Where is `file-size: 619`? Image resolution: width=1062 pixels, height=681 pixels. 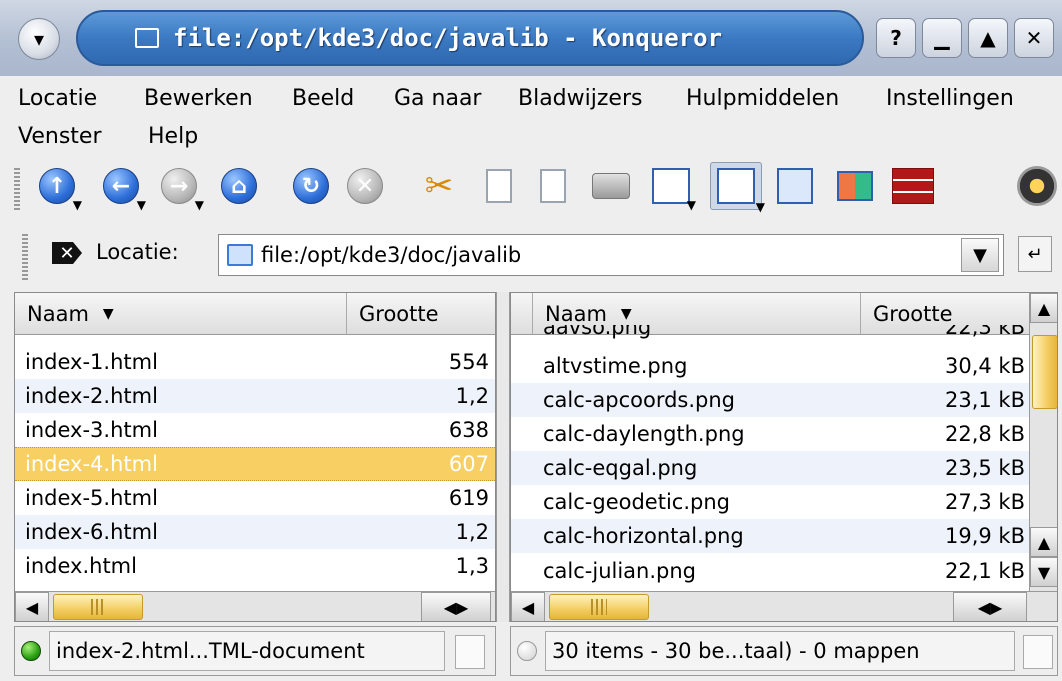 file-size: 619 is located at coordinates (468, 498).